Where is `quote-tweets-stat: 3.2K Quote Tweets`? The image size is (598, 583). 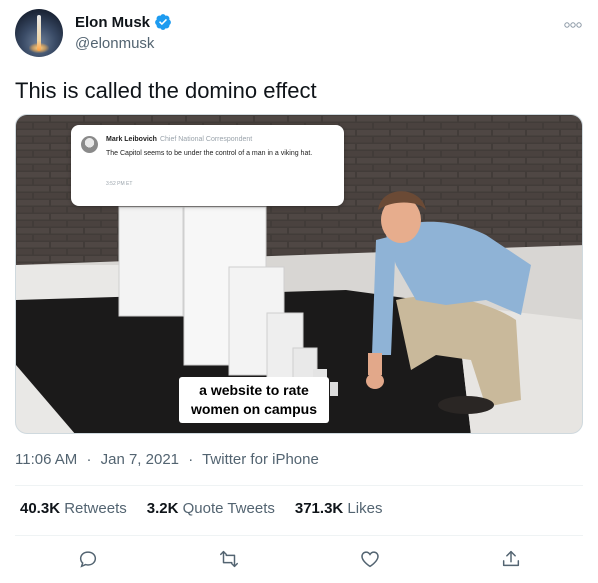
quote-tweets-stat: 3.2K Quote Tweets is located at coordinates (211, 508).